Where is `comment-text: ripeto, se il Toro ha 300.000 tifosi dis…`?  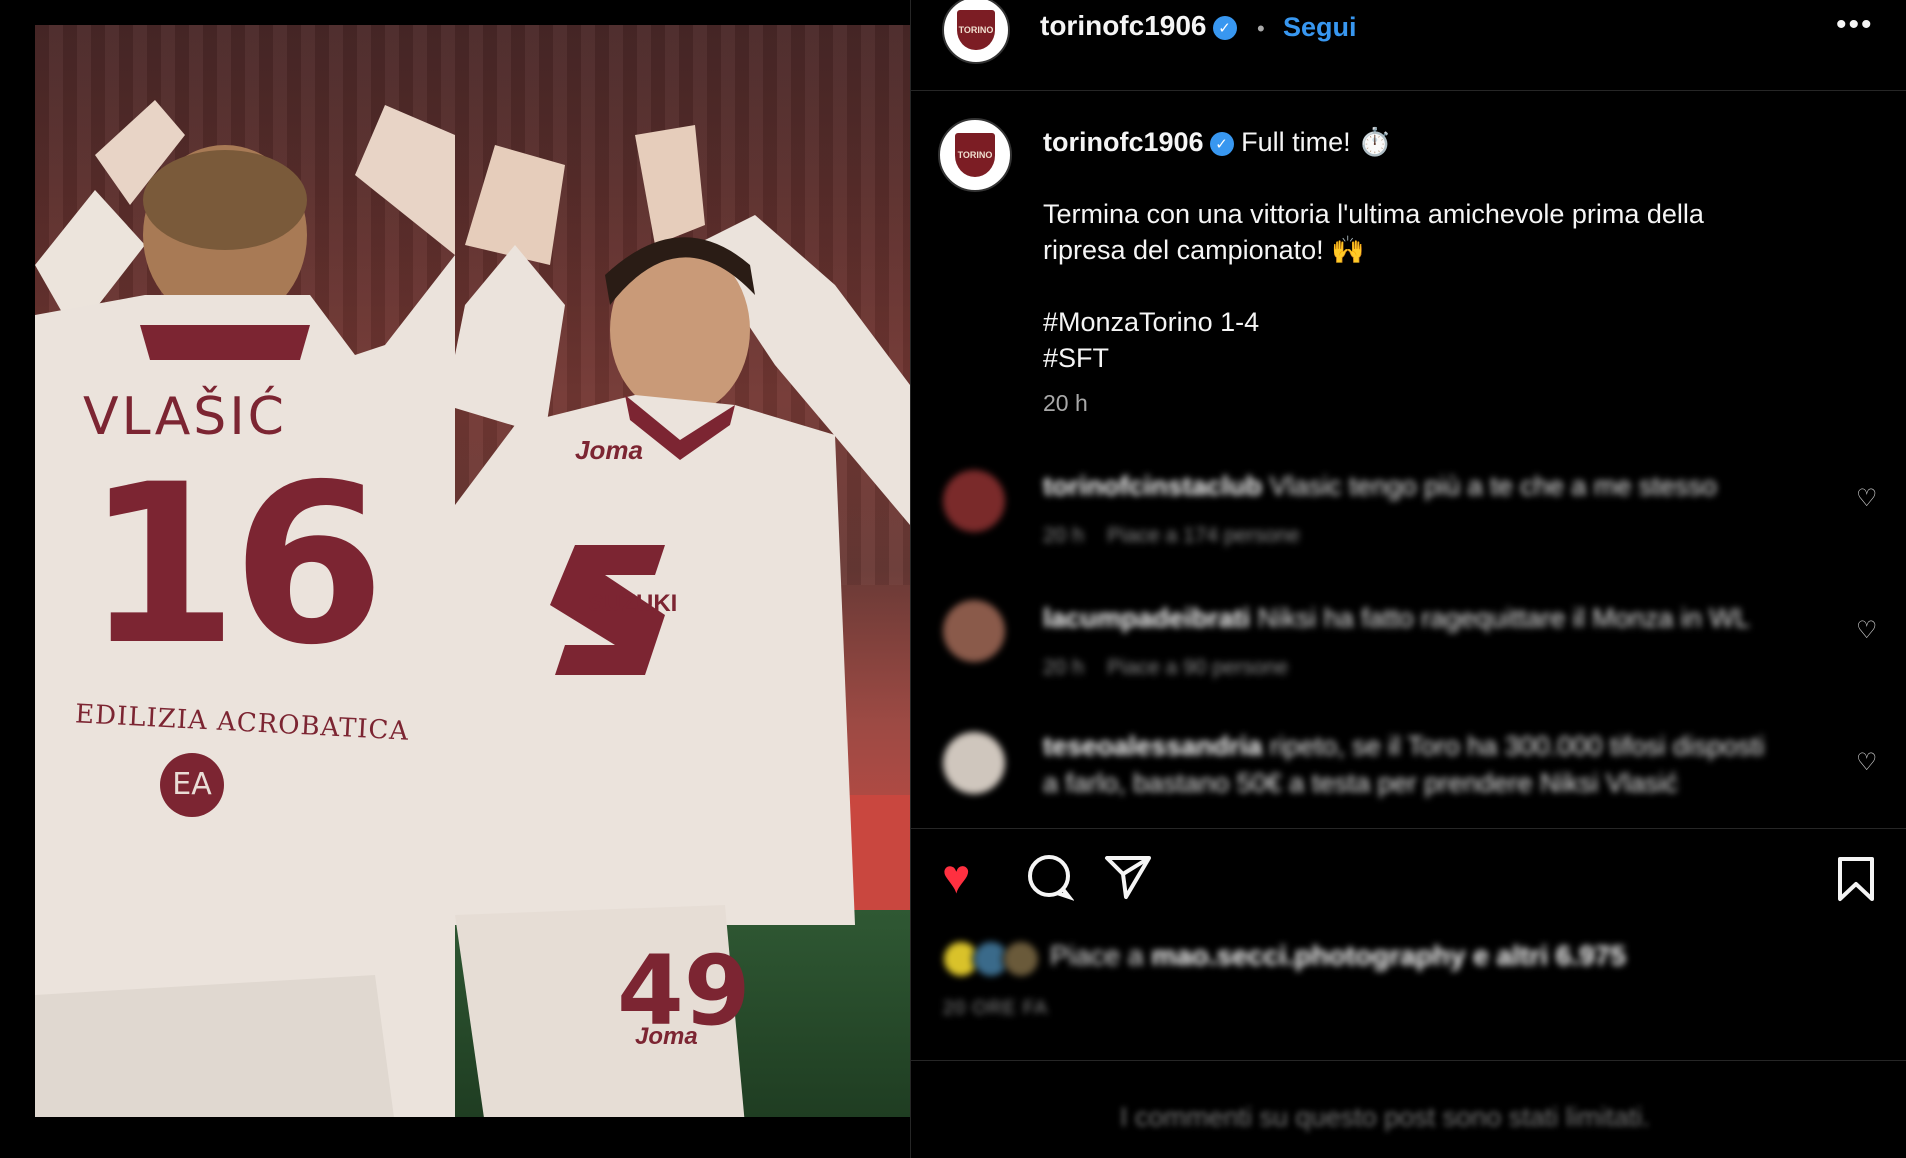 comment-text: ripeto, se il Toro ha 300.000 tifosi dis… is located at coordinates (1517, 746).